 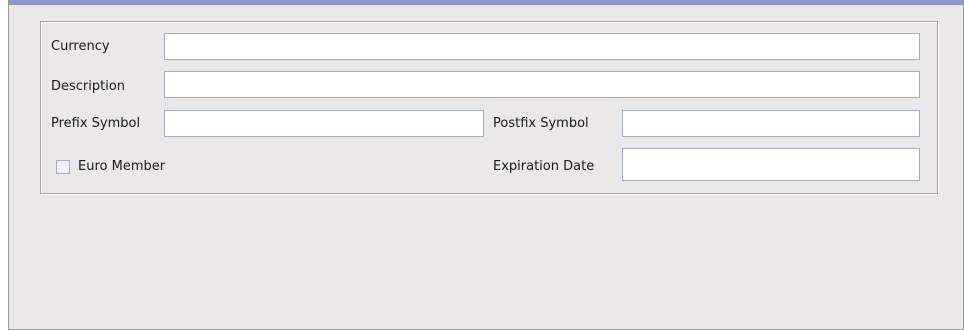 I want to click on description-field, so click(x=542, y=84).